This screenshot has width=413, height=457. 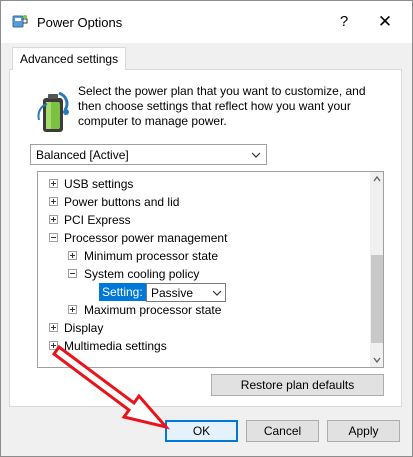 What do you see at coordinates (80, 22) in the screenshot?
I see `window-title: Power Options` at bounding box center [80, 22].